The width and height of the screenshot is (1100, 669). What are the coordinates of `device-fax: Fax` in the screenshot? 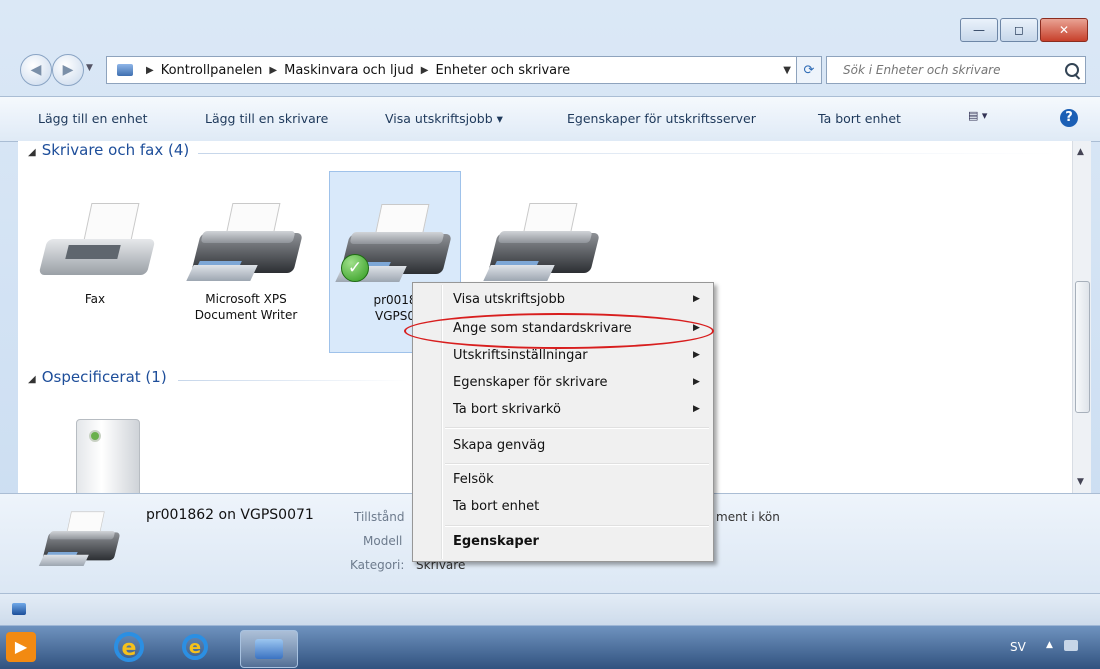 It's located at (95, 254).